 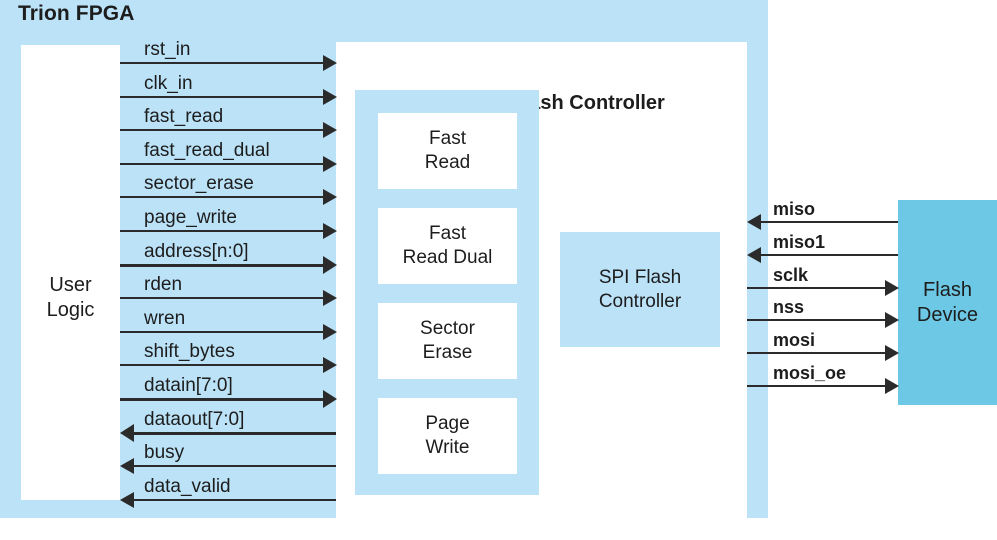 What do you see at coordinates (447, 328) in the screenshot?
I see `sector-erase-line1: Sector` at bounding box center [447, 328].